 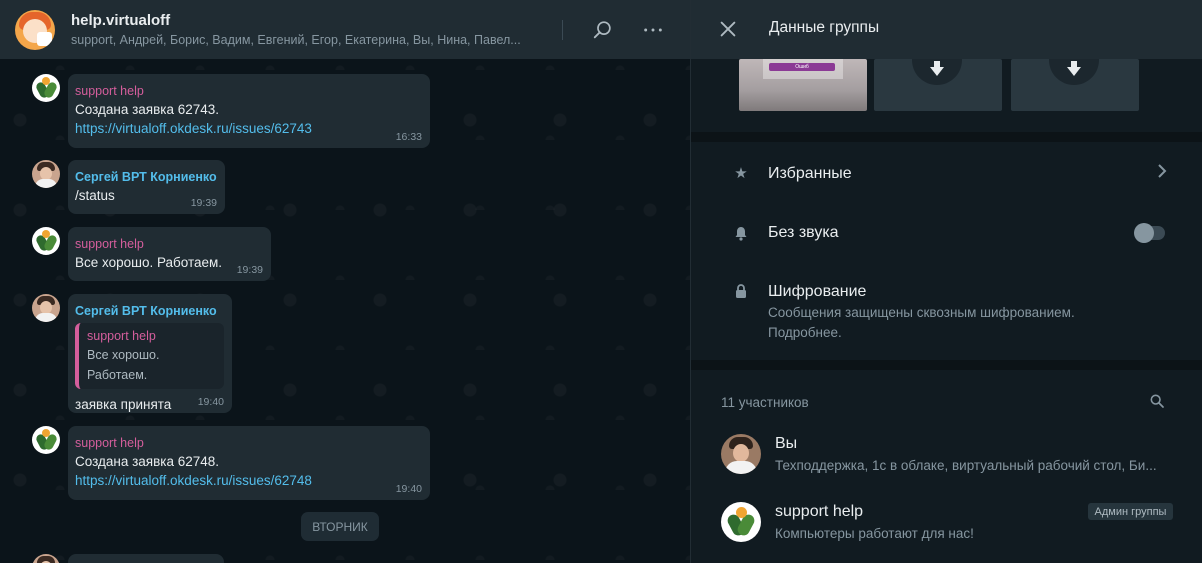 What do you see at coordinates (946, 174) in the screenshot?
I see `starred-row: ★ Избранные` at bounding box center [946, 174].